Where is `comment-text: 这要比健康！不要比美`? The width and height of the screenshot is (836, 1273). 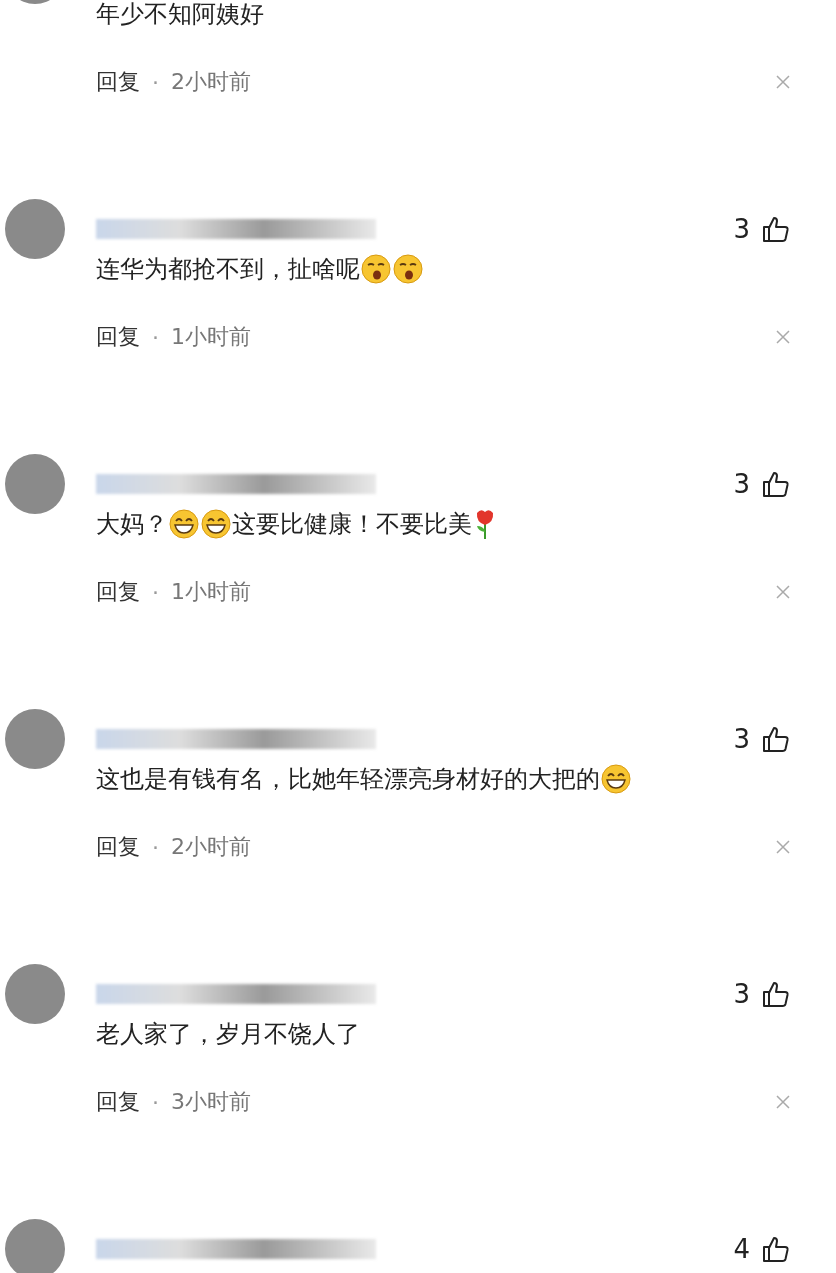 comment-text: 这要比健康！不要比美 is located at coordinates (352, 524).